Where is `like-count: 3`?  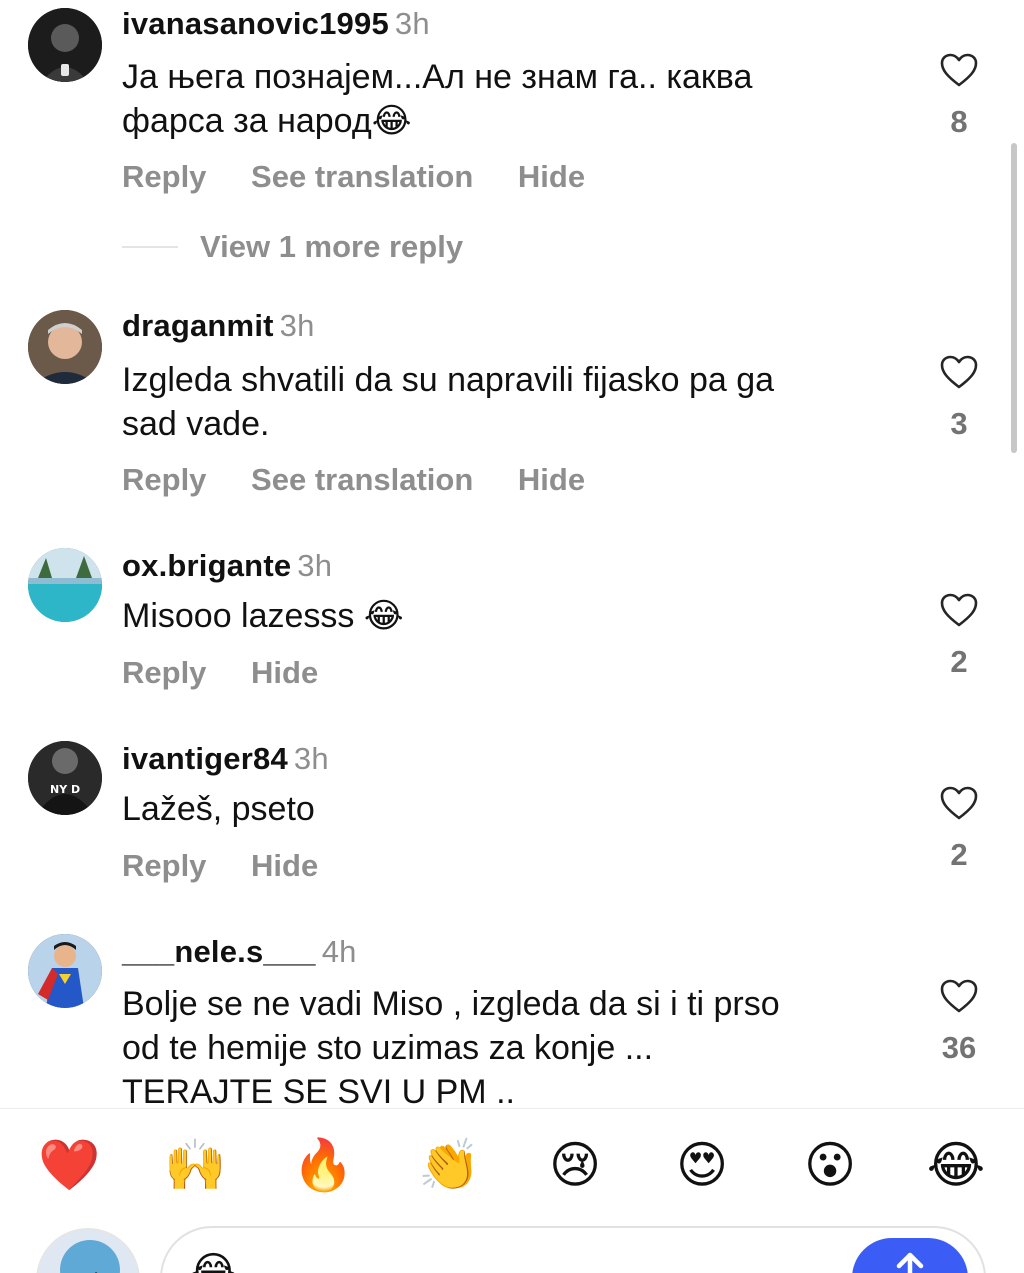 like-count: 3 is located at coordinates (959, 423).